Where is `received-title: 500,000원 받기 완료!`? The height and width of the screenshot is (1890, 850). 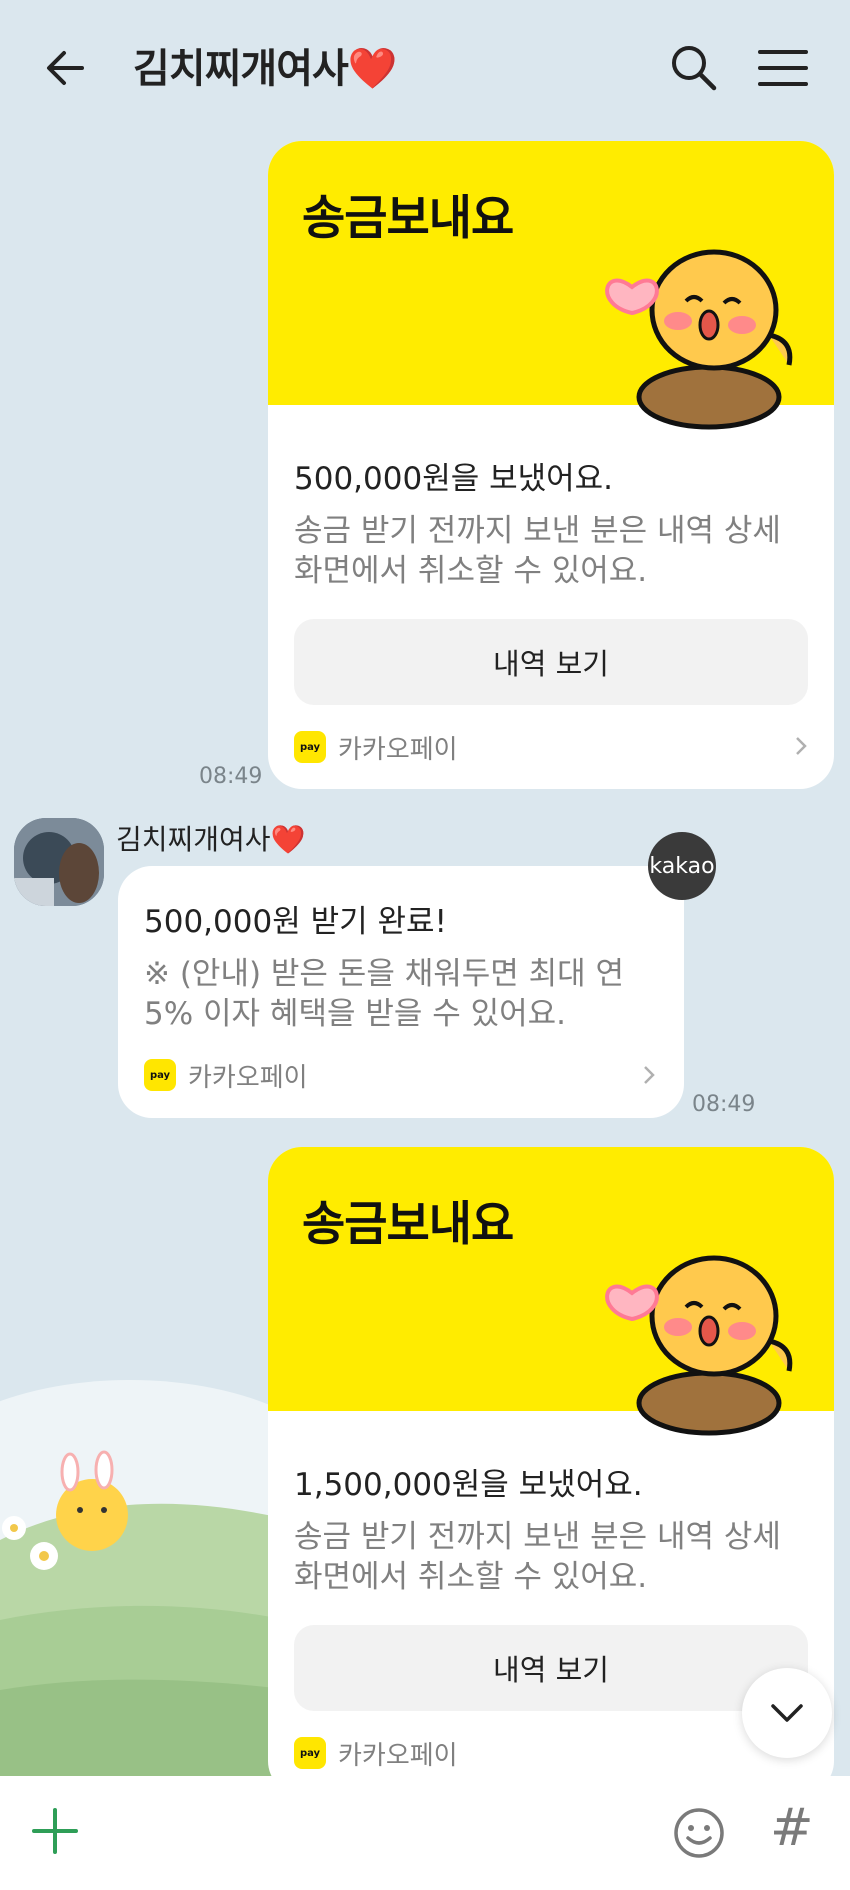
received-title: 500,000원 받기 완료! is located at coordinates (295, 922).